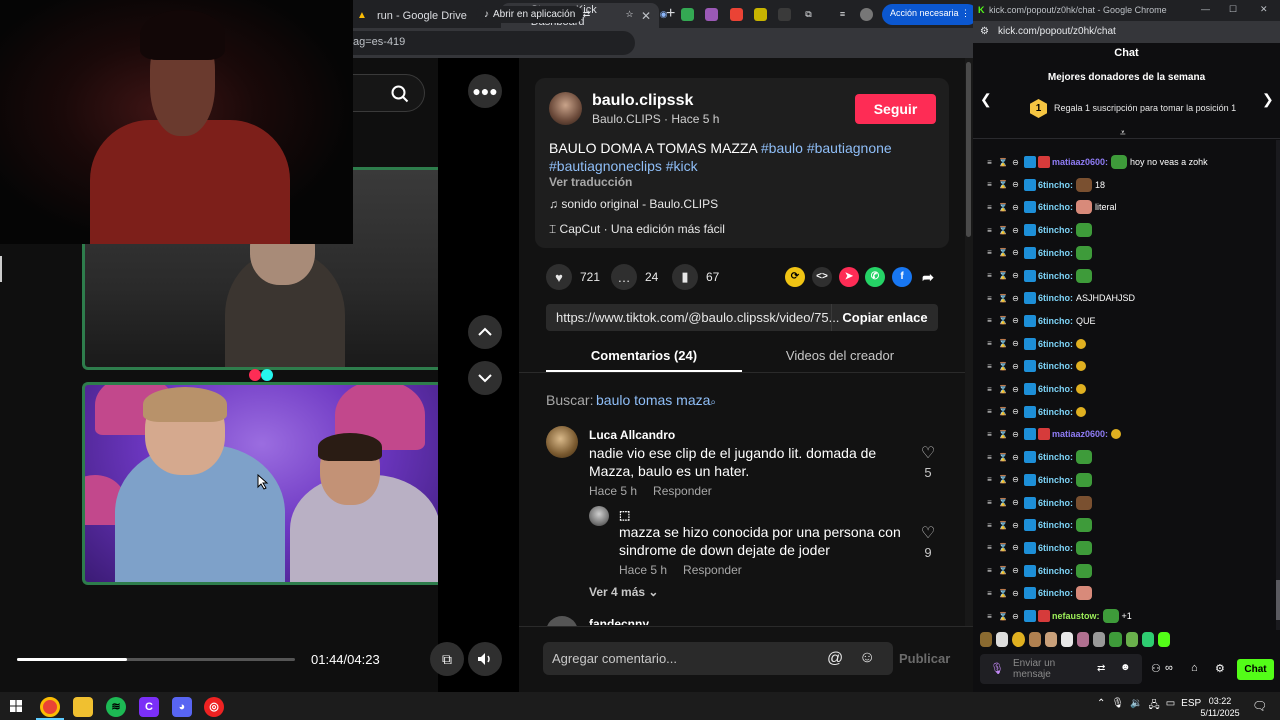  What do you see at coordinates (599, 516) in the screenshot?
I see `avatar` at bounding box center [599, 516].